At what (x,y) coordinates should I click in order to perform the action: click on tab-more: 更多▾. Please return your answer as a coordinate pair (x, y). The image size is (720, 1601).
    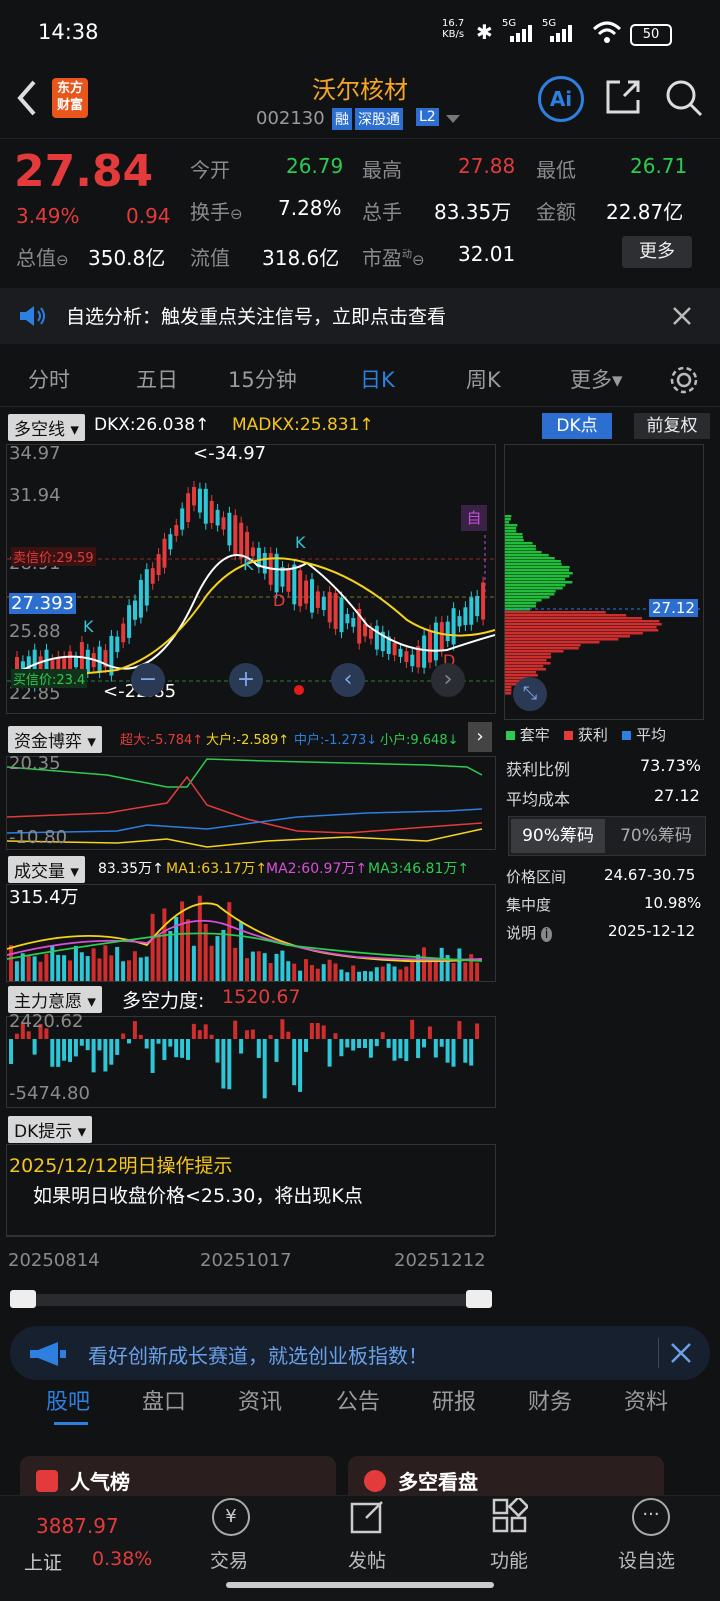
    Looking at the image, I should click on (596, 379).